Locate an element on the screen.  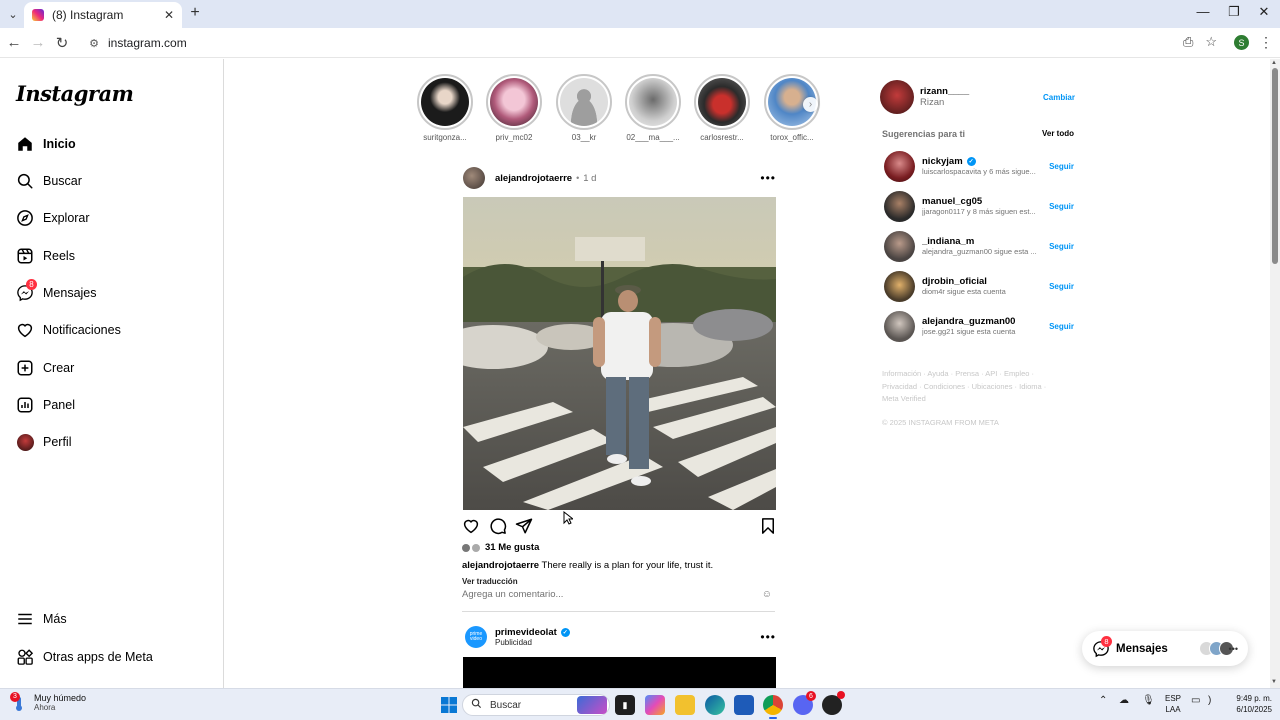
current-user-avatar is located at coordinates (897, 97).